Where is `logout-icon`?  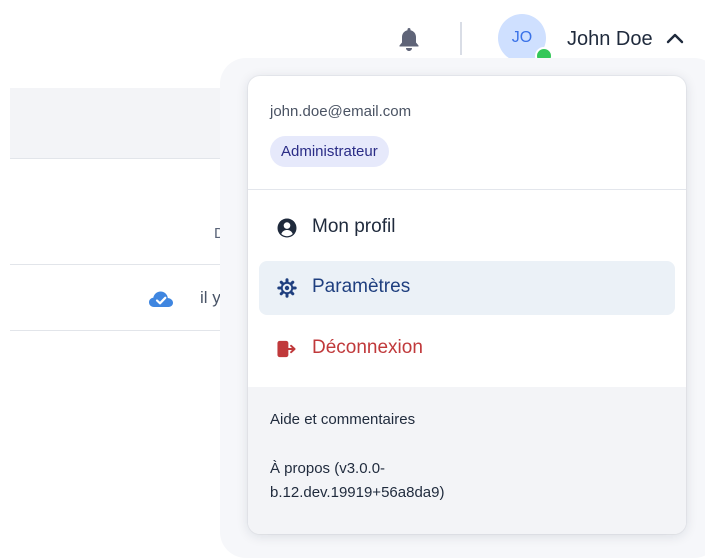 logout-icon is located at coordinates (286, 349).